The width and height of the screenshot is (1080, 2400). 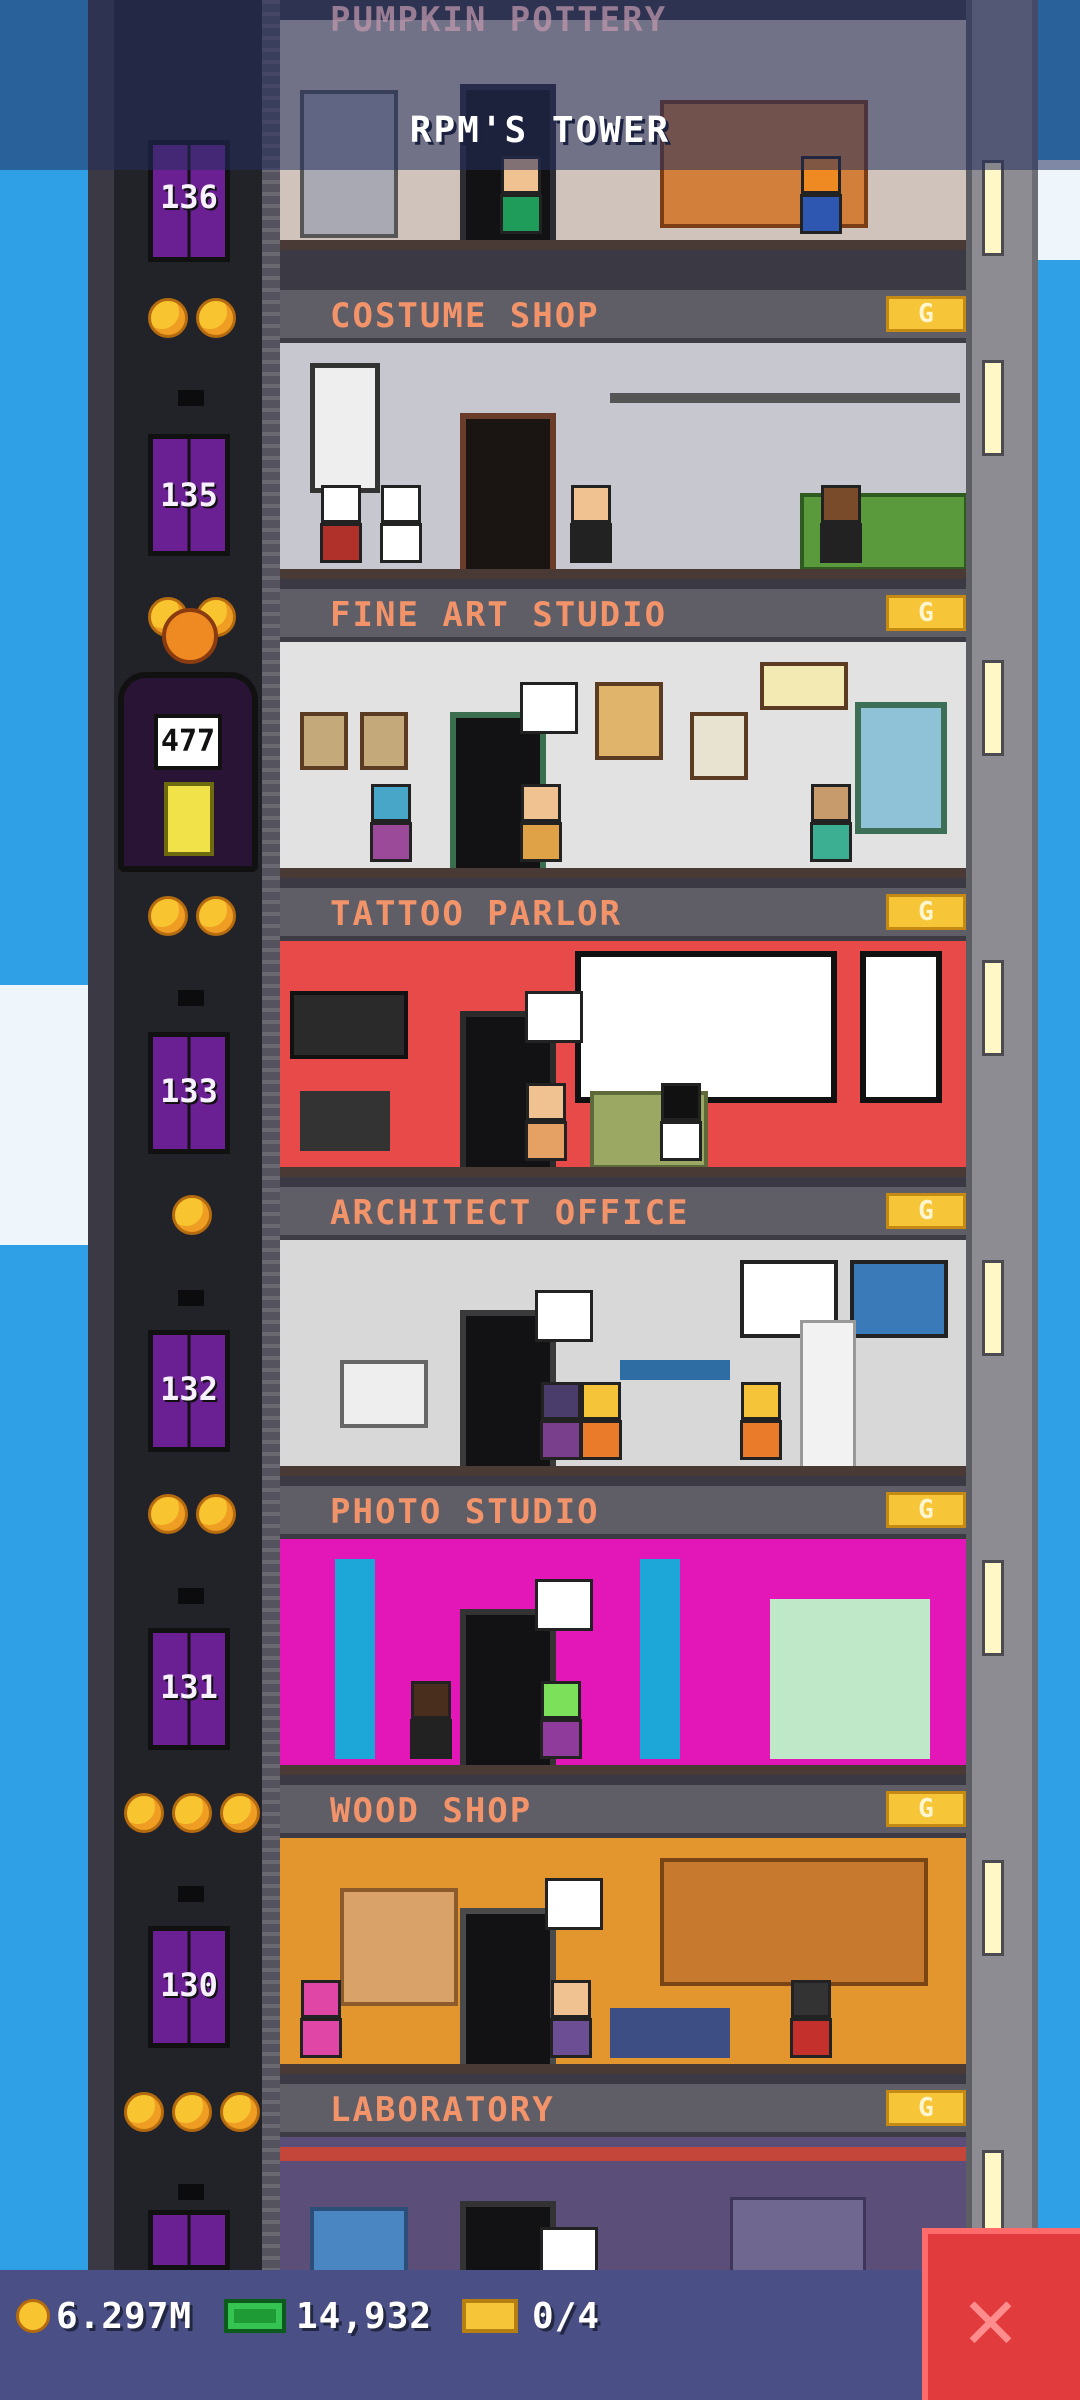 What do you see at coordinates (798, 2237) in the screenshot?
I see `lab-shelf` at bounding box center [798, 2237].